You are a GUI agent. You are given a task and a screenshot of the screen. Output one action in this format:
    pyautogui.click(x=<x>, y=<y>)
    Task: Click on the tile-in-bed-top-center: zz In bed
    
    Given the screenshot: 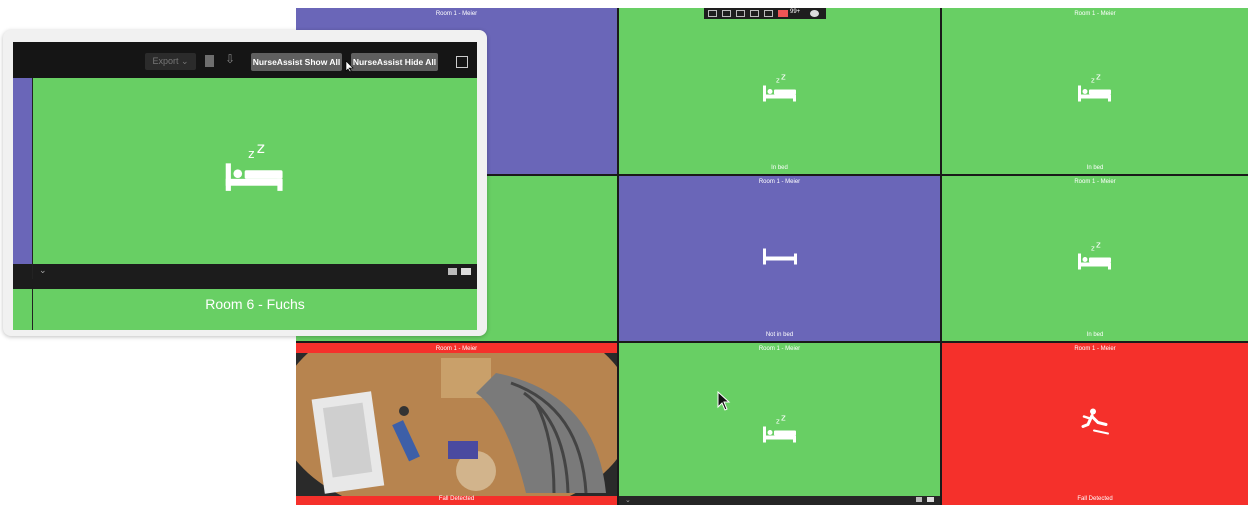 What is the action you would take?
    pyautogui.click(x=779, y=91)
    